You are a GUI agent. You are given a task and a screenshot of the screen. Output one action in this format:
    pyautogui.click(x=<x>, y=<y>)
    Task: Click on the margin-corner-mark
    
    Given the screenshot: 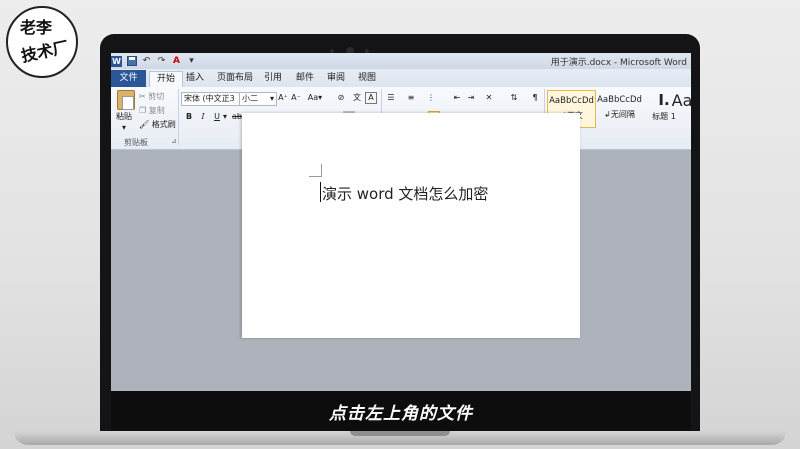 What is the action you would take?
    pyautogui.click(x=315, y=170)
    